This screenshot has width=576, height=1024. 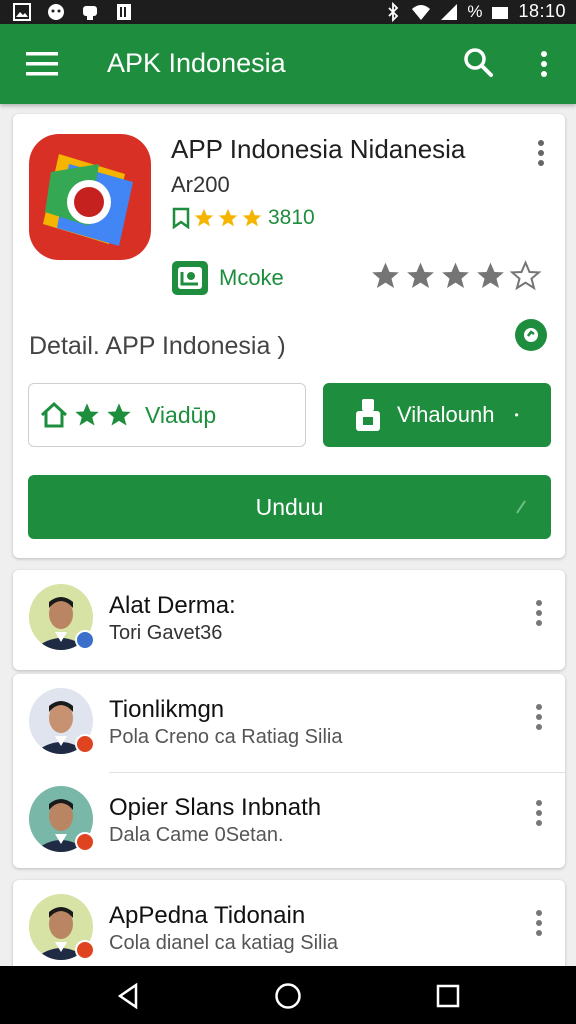 I want to click on rating-count: 3810, so click(x=291, y=217).